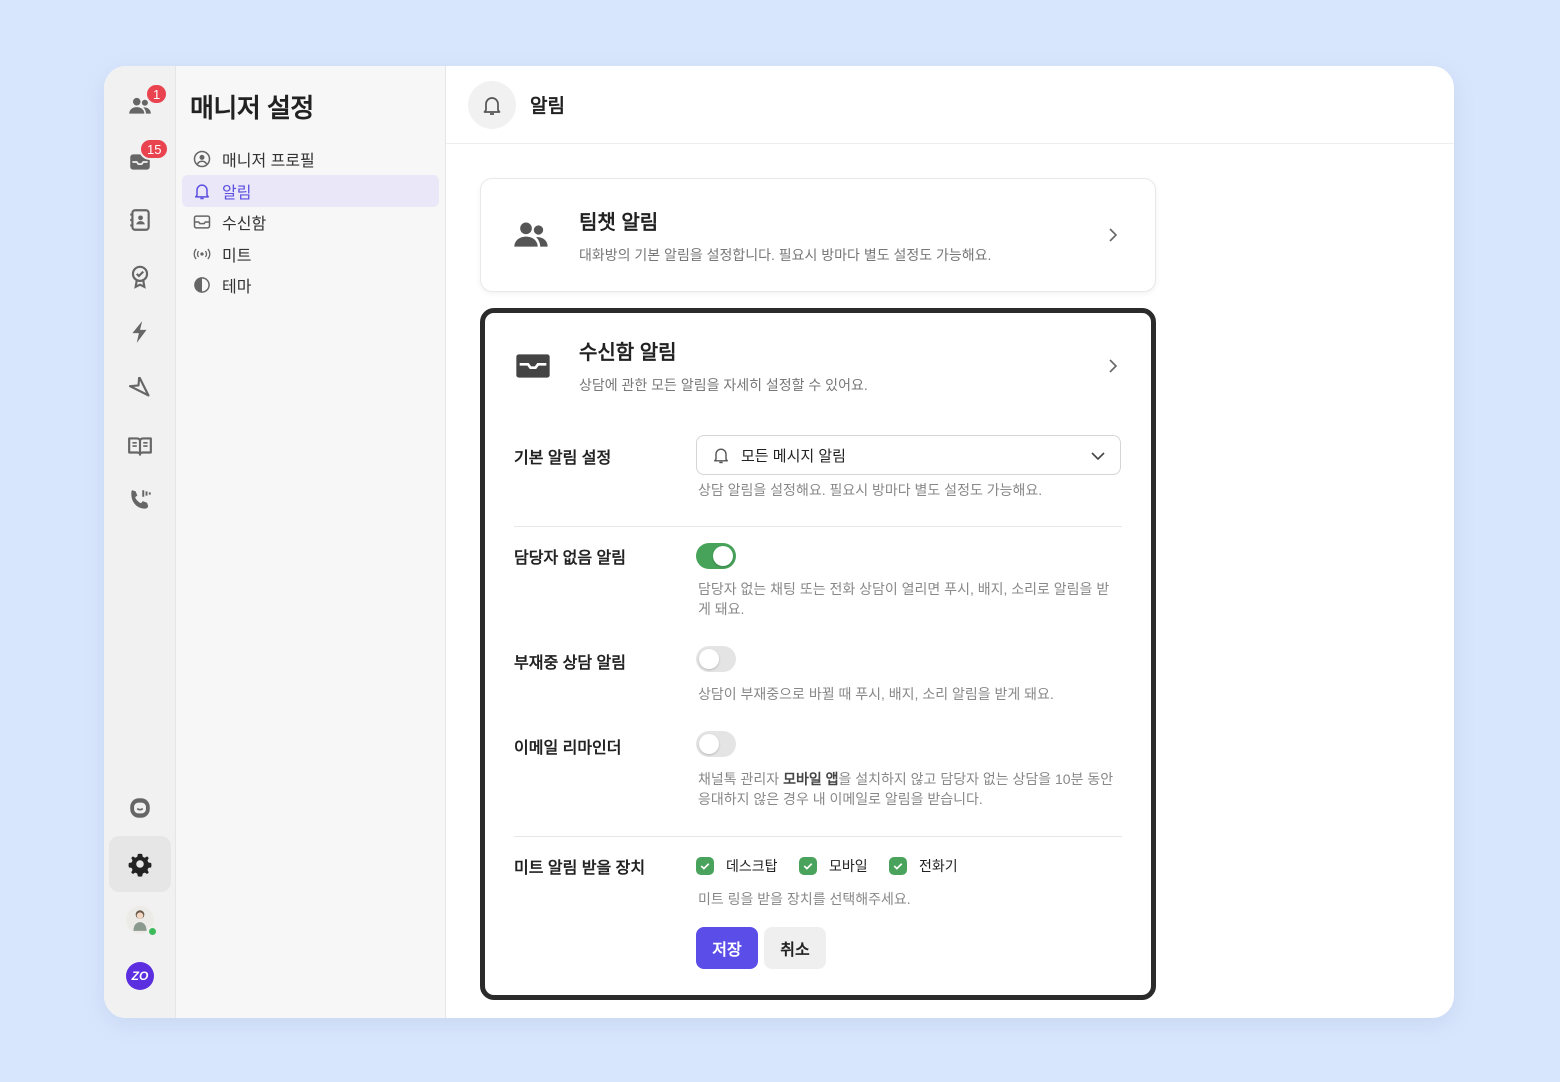 Image resolution: width=1560 pixels, height=1082 pixels. What do you see at coordinates (492, 104) in the screenshot?
I see `header-bell-icon` at bounding box center [492, 104].